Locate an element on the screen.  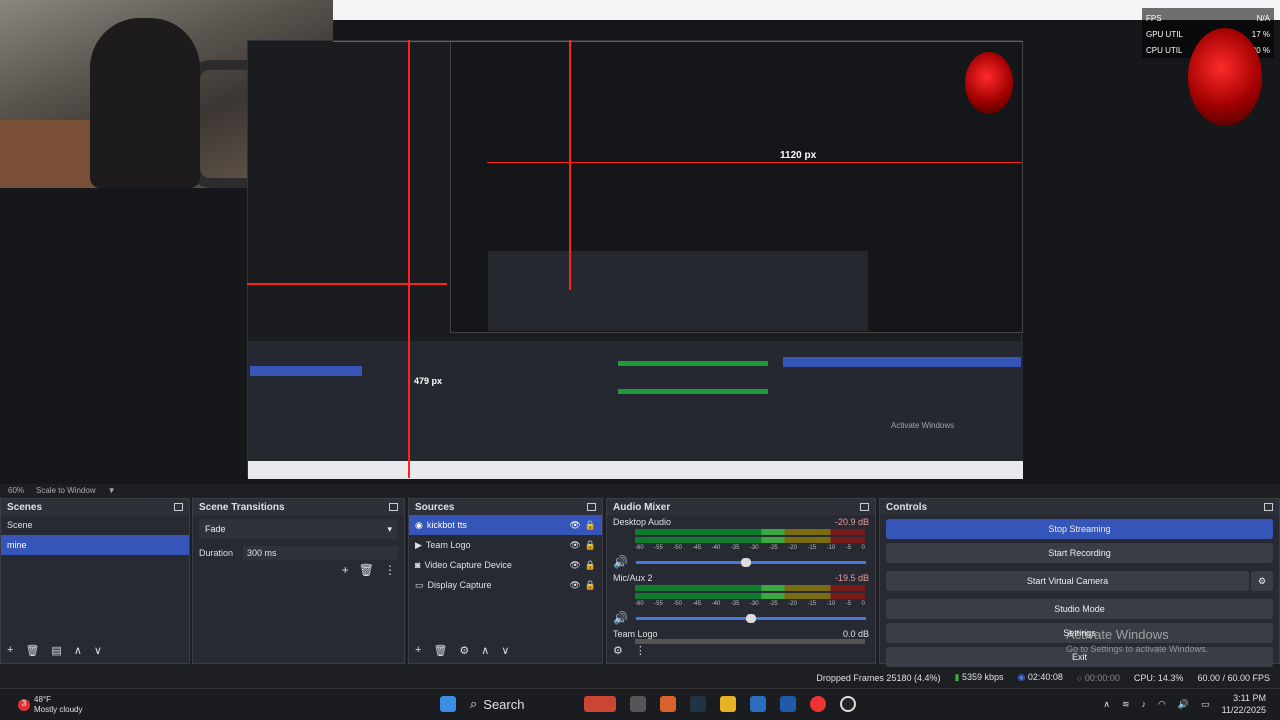
studio-mode-button: Studio Mode is located at coordinates (1079, 609).